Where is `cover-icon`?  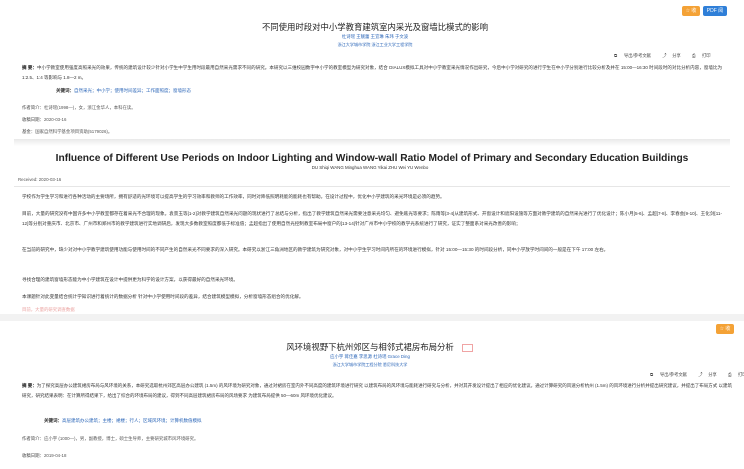 cover-icon is located at coordinates (467, 348).